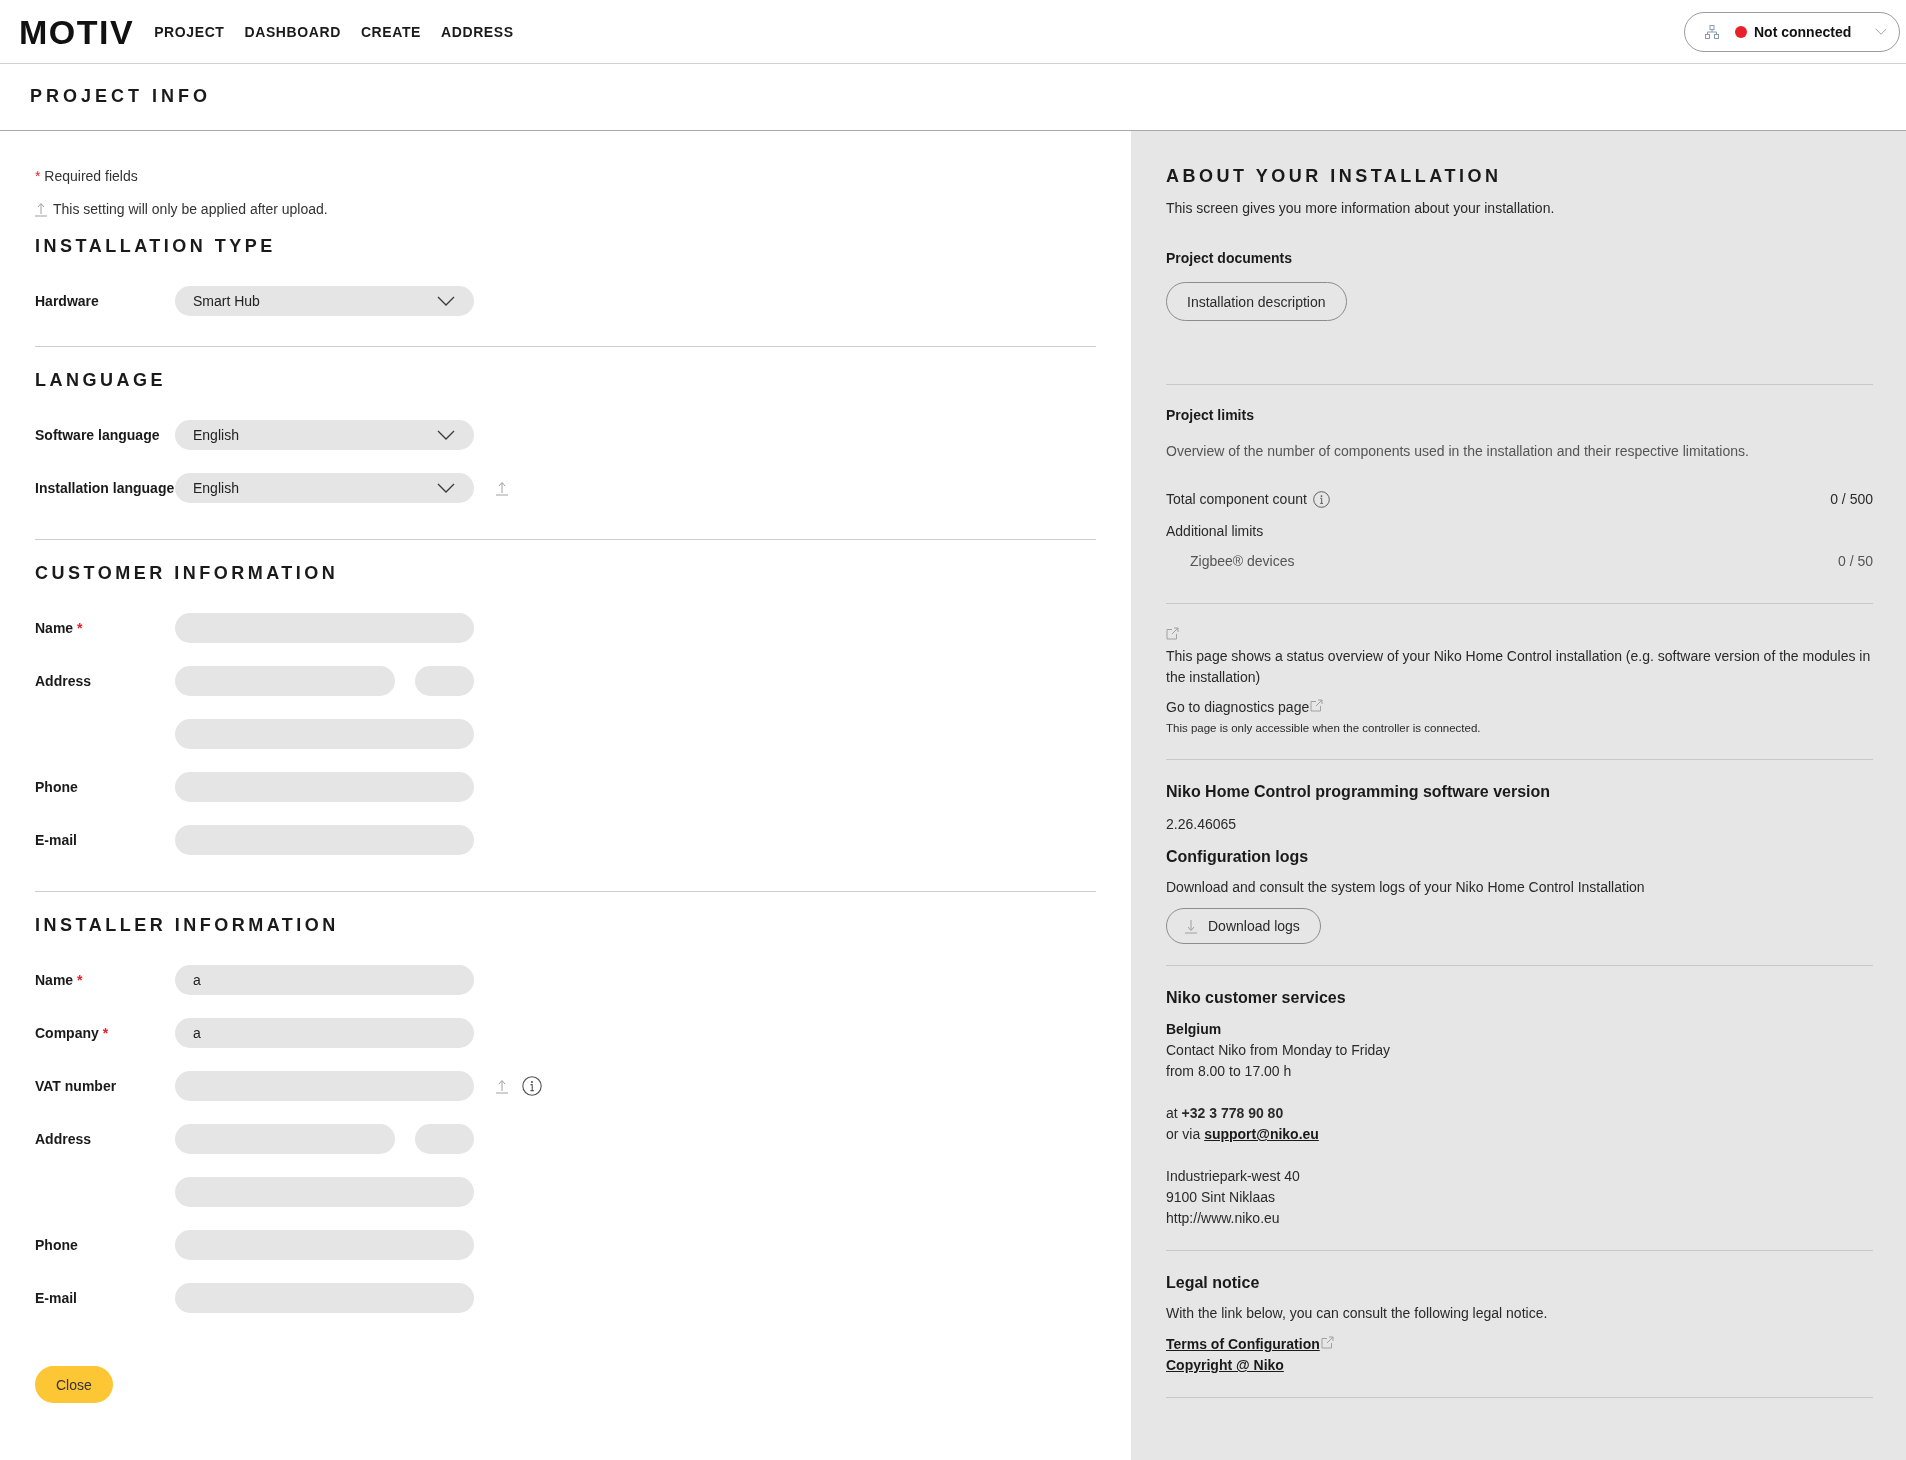 This screenshot has width=1906, height=1460. Describe the element at coordinates (1245, 707) in the screenshot. I see `diagnostics-link: Go to diagnostics page` at that location.